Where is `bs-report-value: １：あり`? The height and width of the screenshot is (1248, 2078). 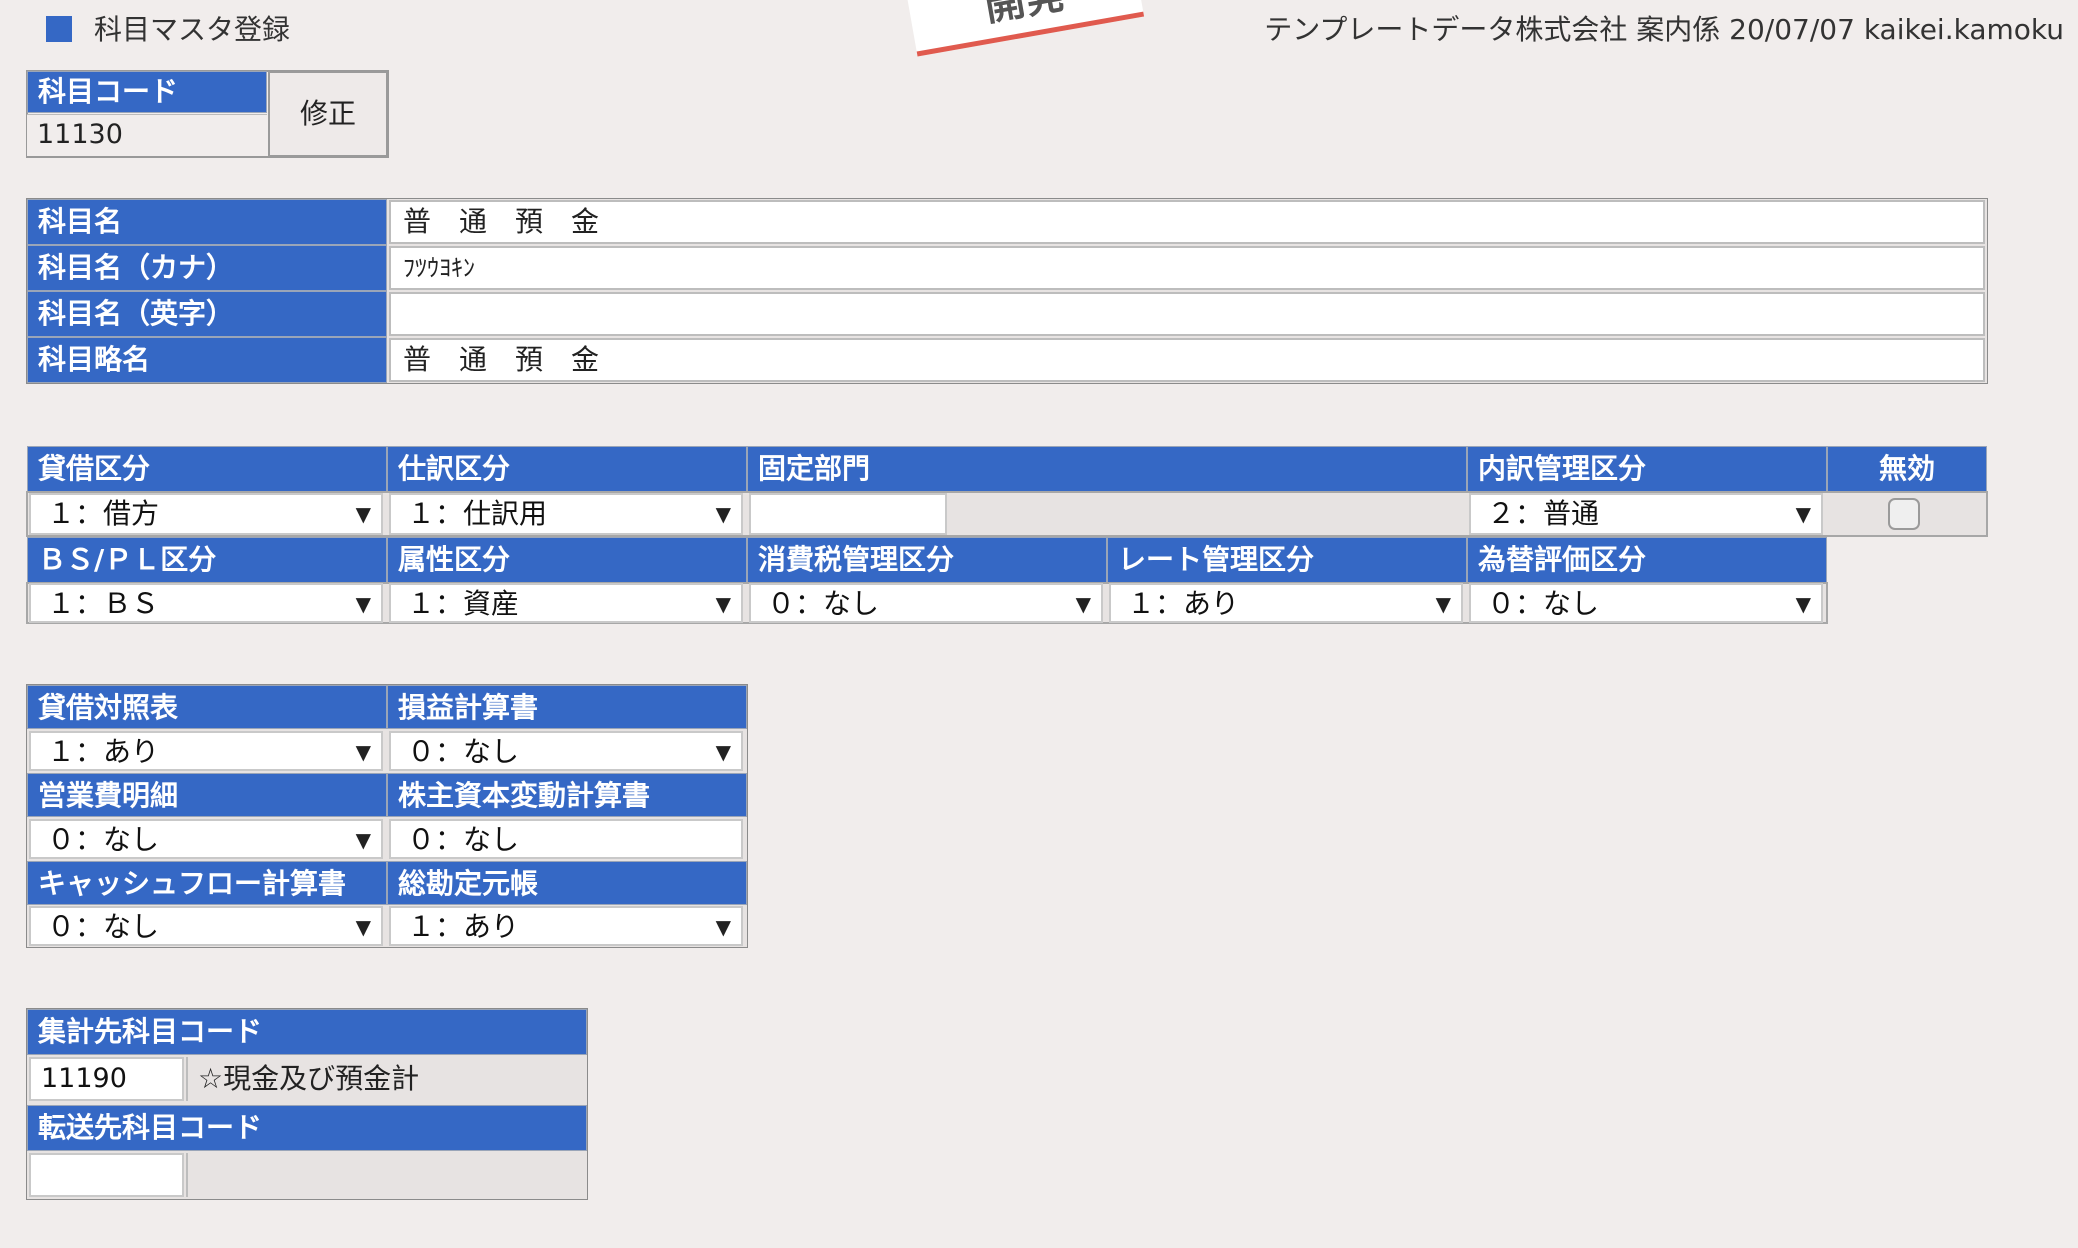 bs-report-value: １：あり is located at coordinates (103, 751).